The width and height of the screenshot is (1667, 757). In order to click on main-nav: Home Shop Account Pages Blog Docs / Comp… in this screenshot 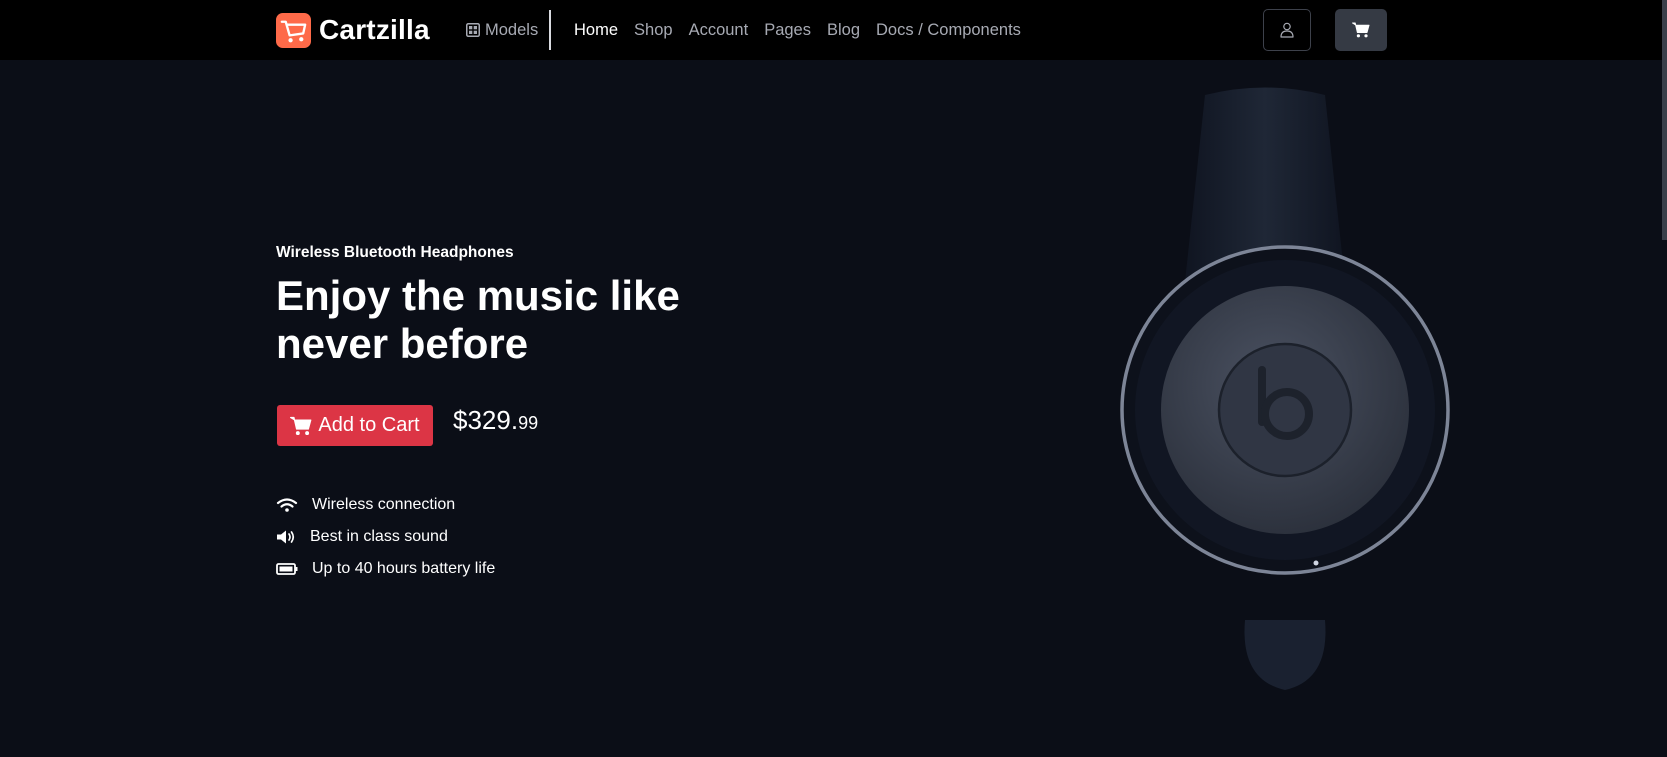, I will do `click(797, 30)`.